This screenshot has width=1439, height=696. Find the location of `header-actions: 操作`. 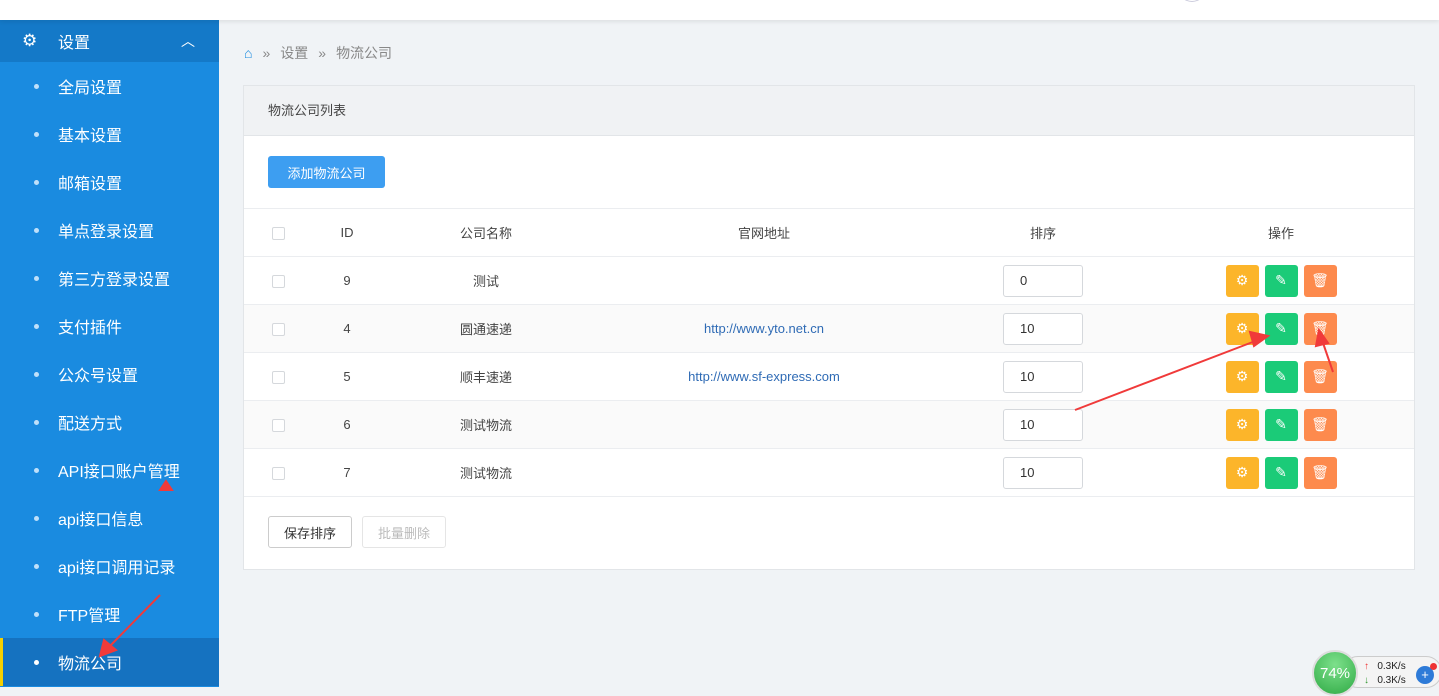

header-actions: 操作 is located at coordinates (1281, 232).